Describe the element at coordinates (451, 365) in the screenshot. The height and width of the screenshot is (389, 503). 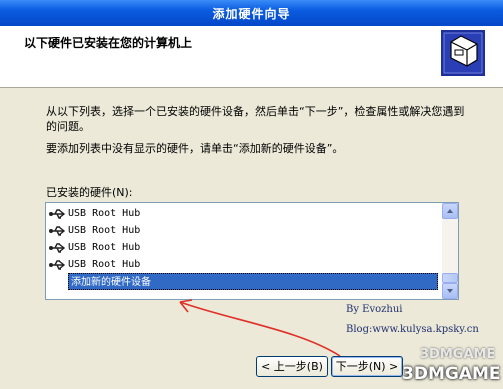
I see `watermark: 3DMGAME 3DMGAME` at that location.